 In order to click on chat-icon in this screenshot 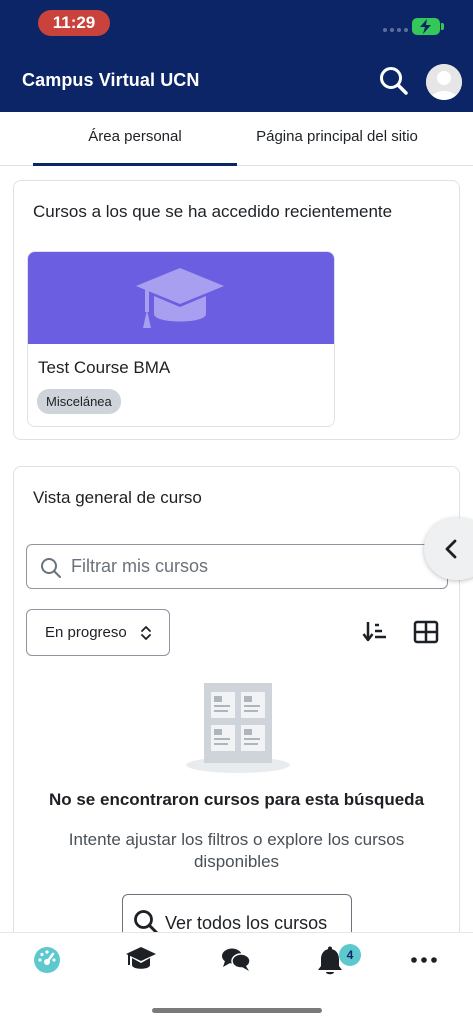, I will do `click(236, 959)`.